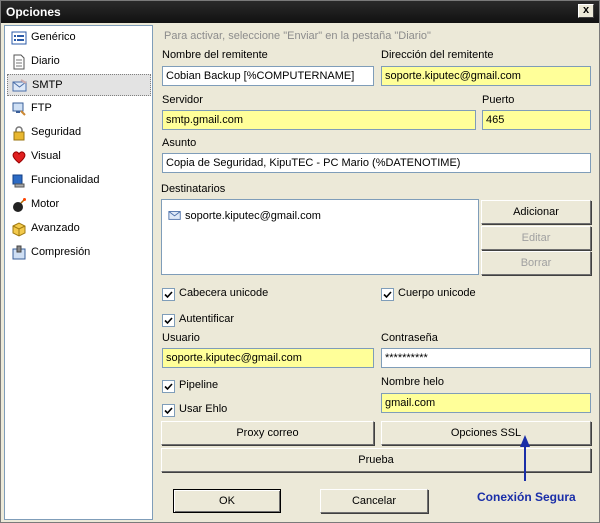 The height and width of the screenshot is (523, 600). I want to click on user-field: soporte.kiputec@gmail.com, so click(268, 358).